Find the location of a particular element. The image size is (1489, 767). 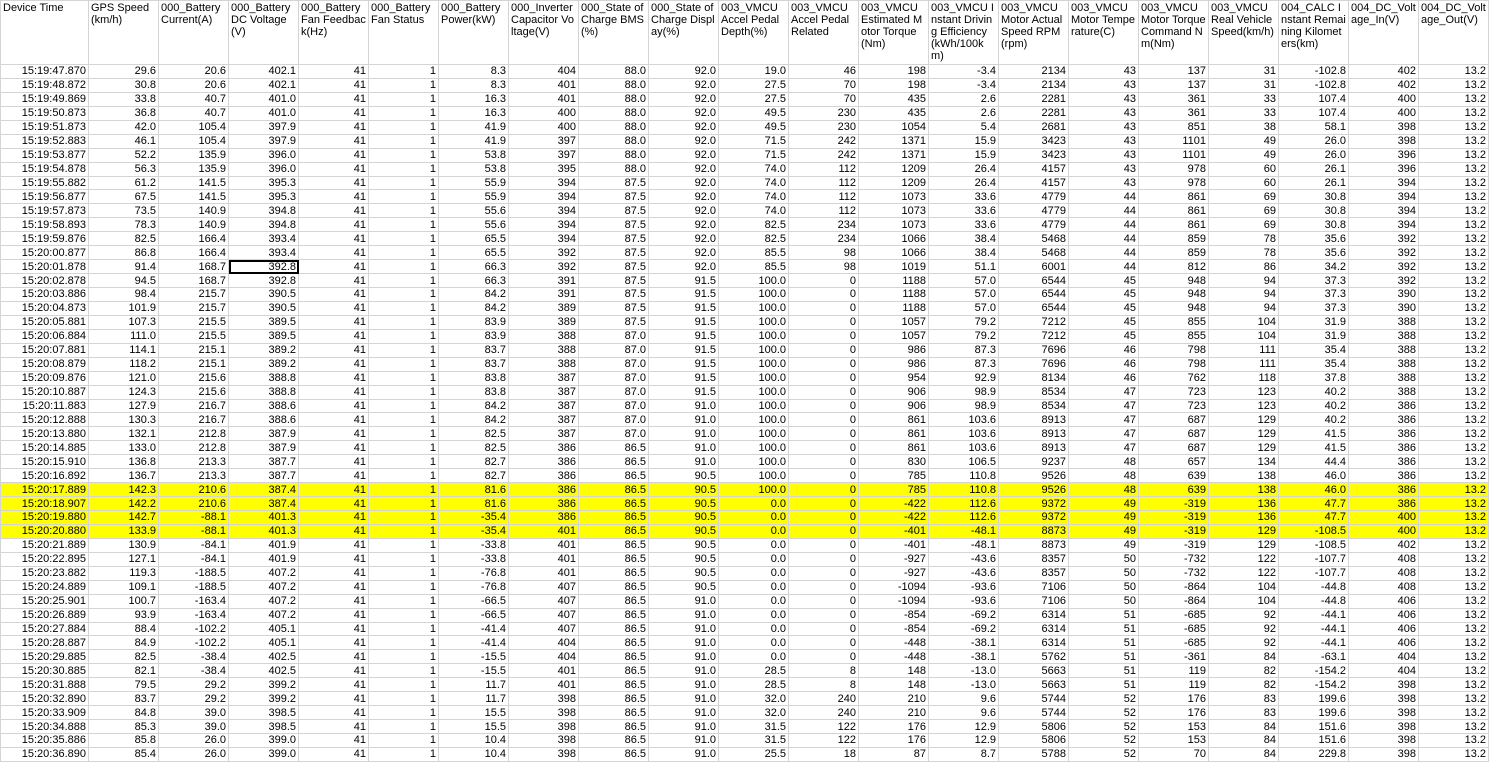

data-cell: 859 is located at coordinates (1173, 239).